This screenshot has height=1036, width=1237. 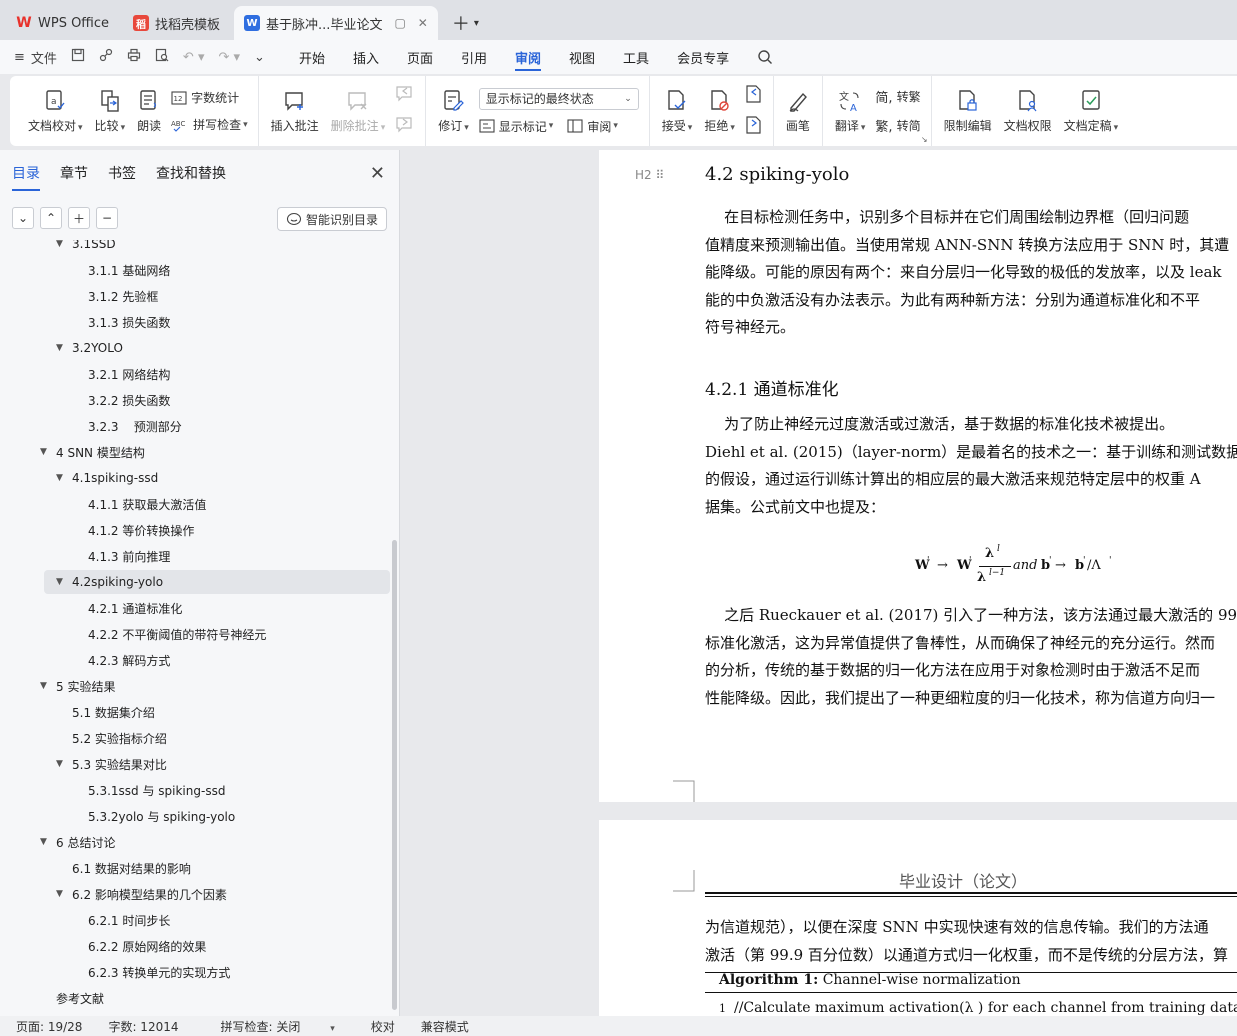 What do you see at coordinates (358, 111) in the screenshot?
I see `delete-comment-button: 删除批注 ▾` at bounding box center [358, 111].